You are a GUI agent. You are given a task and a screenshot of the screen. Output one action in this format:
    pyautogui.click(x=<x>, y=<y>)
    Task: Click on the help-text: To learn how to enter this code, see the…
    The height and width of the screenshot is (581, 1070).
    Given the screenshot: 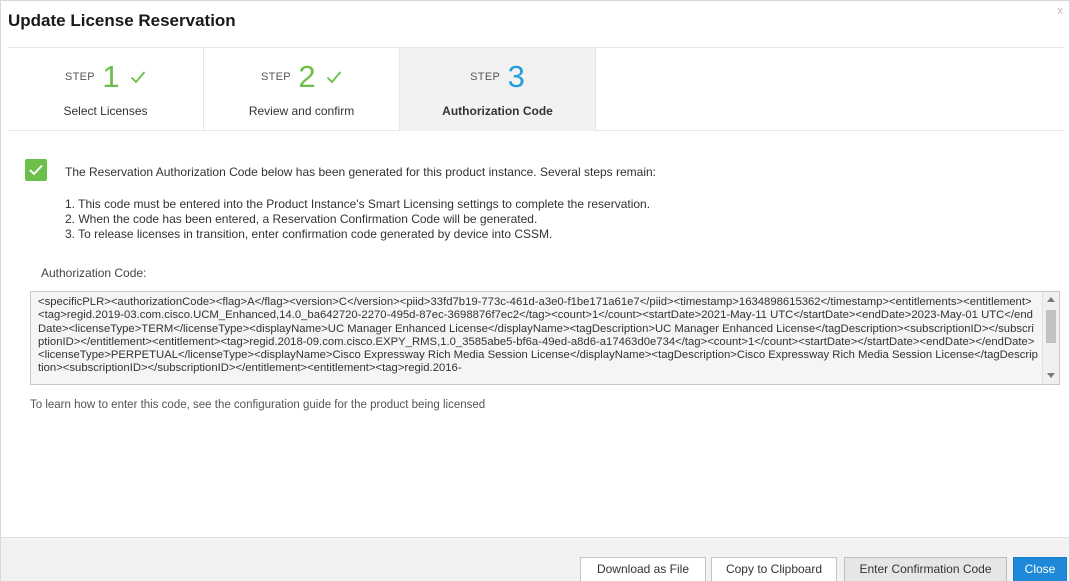 What is the action you would take?
    pyautogui.click(x=258, y=405)
    